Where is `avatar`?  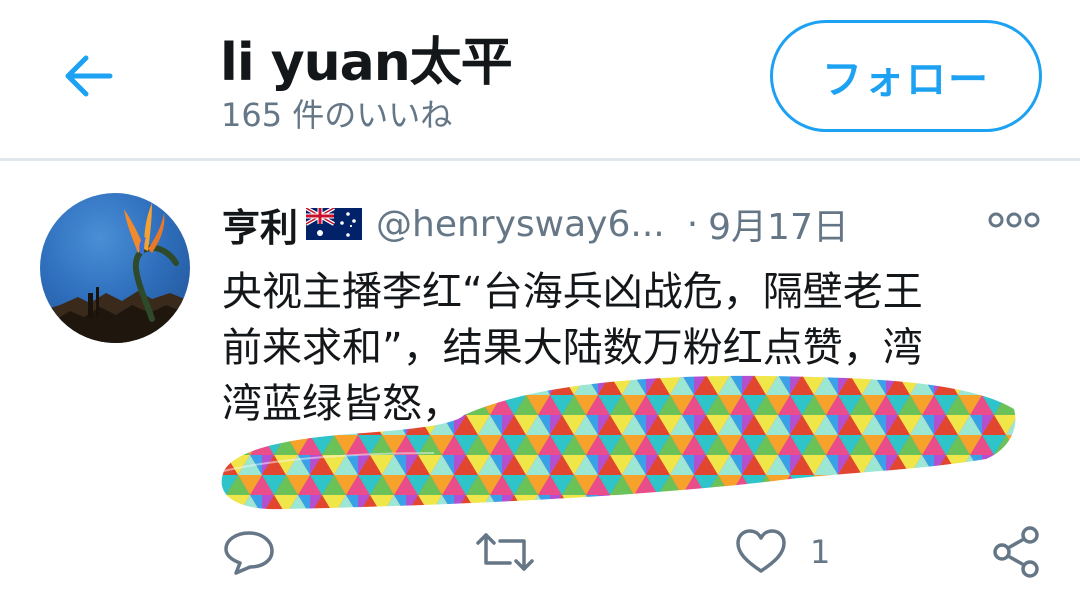 avatar is located at coordinates (115, 268).